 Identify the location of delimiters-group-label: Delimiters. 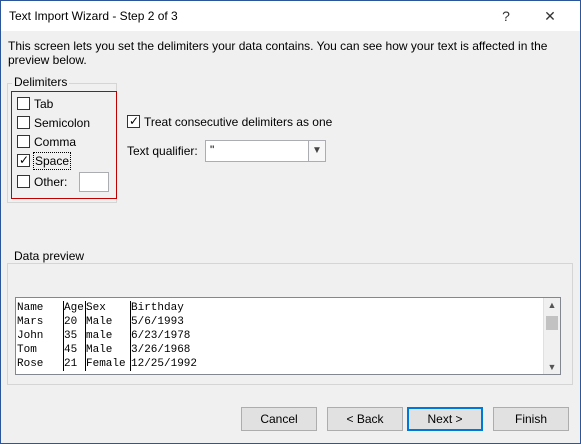
(41, 82).